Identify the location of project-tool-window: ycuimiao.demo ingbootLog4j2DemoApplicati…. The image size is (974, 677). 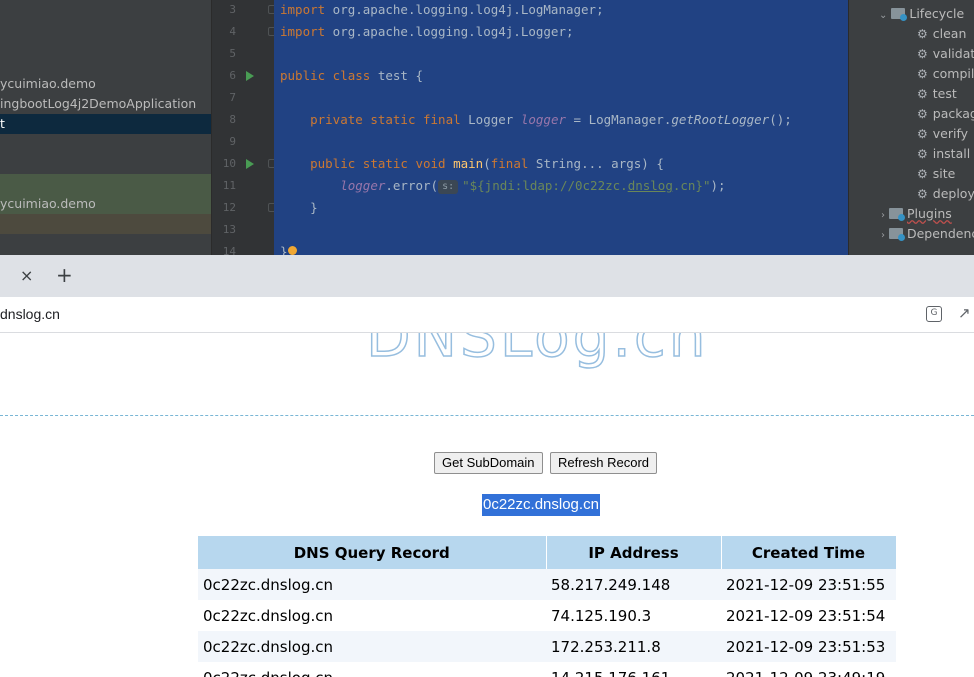
(106, 127).